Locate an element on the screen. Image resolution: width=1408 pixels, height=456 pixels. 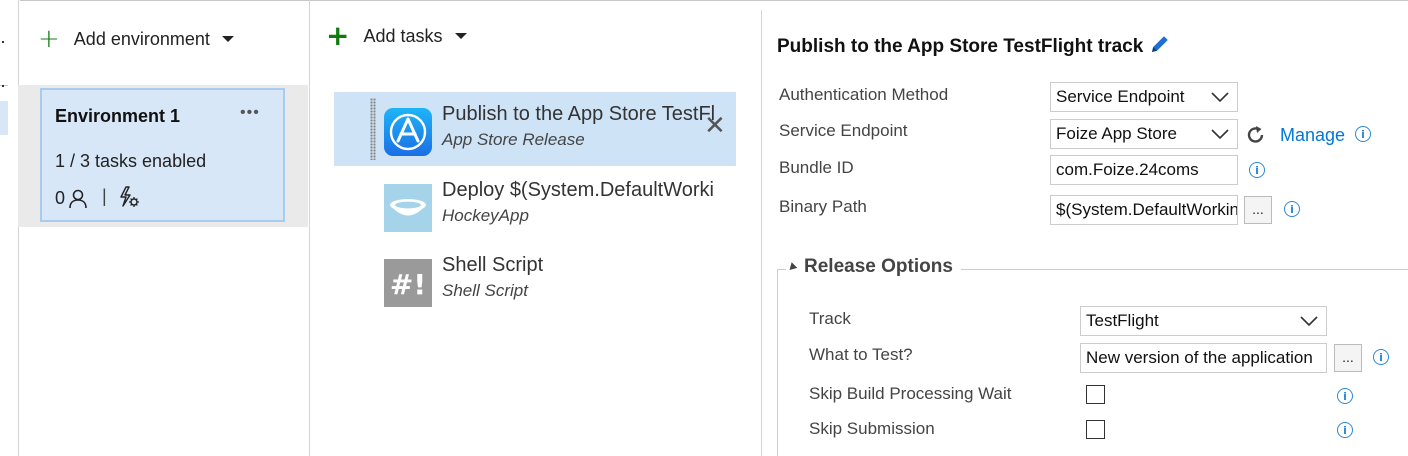
bundle-id-input: com.Foize.24coms is located at coordinates (1144, 170).